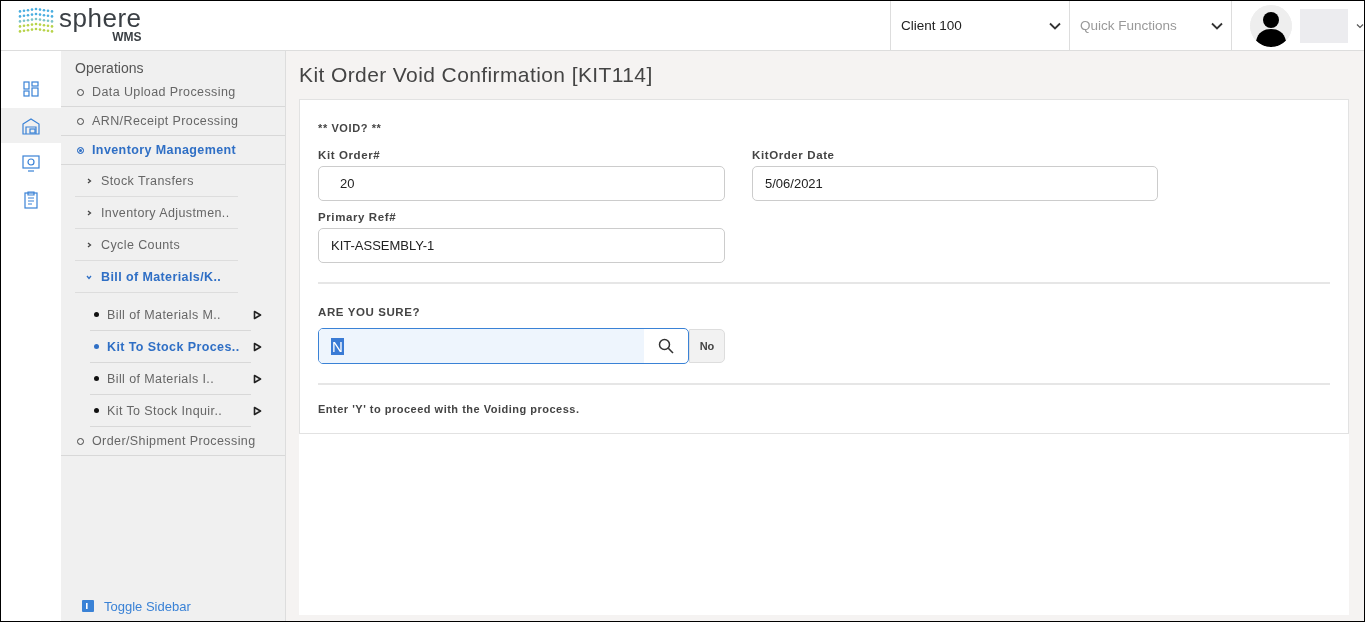 The image size is (1365, 622). What do you see at coordinates (449, 409) in the screenshot?
I see `hint-text: Enter 'Y' to proceed with the Voiding process.` at bounding box center [449, 409].